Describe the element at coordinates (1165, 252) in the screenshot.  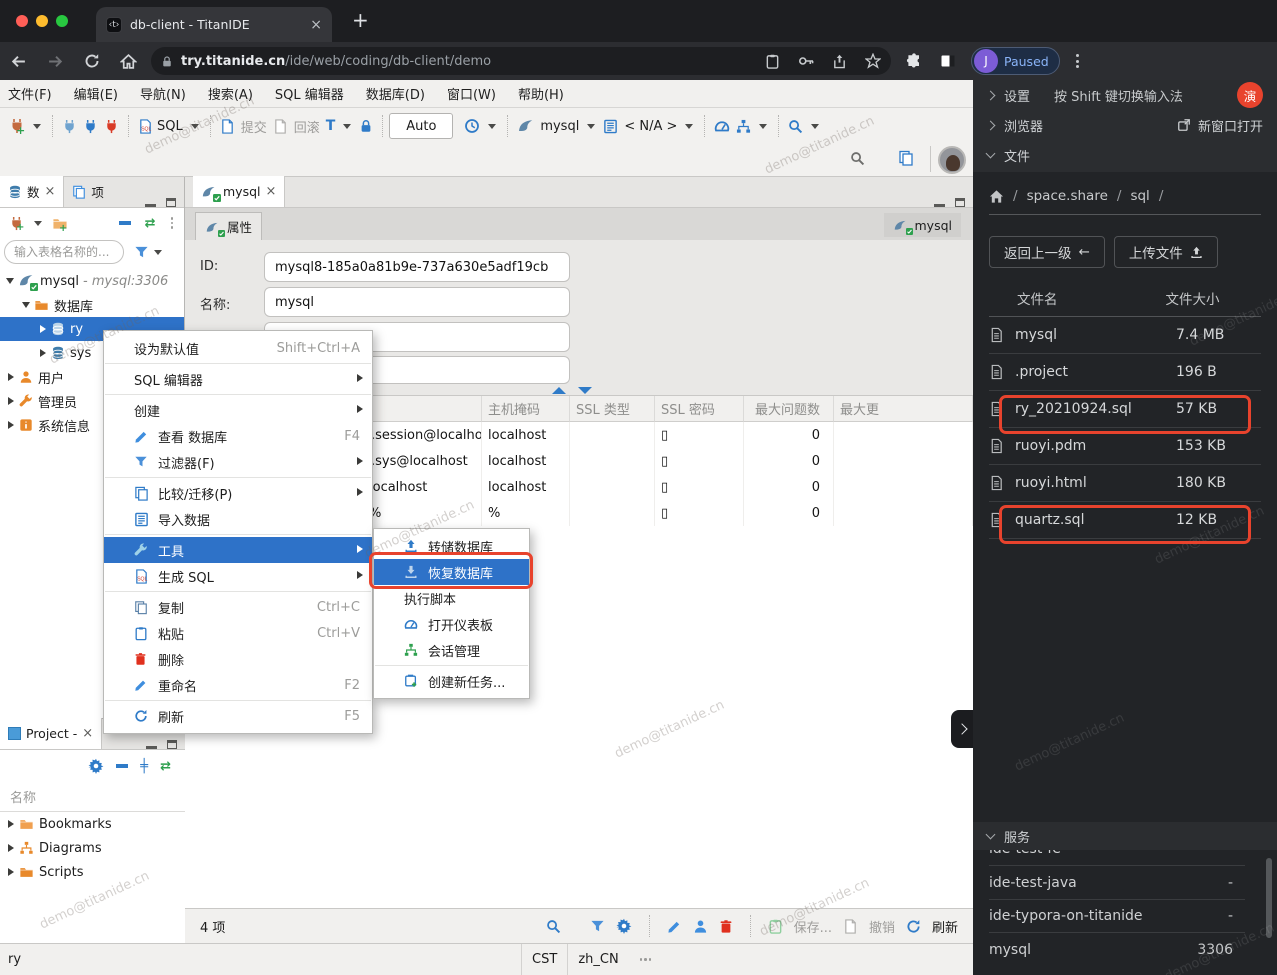
I see `upload-file-button: 上传文件` at that location.